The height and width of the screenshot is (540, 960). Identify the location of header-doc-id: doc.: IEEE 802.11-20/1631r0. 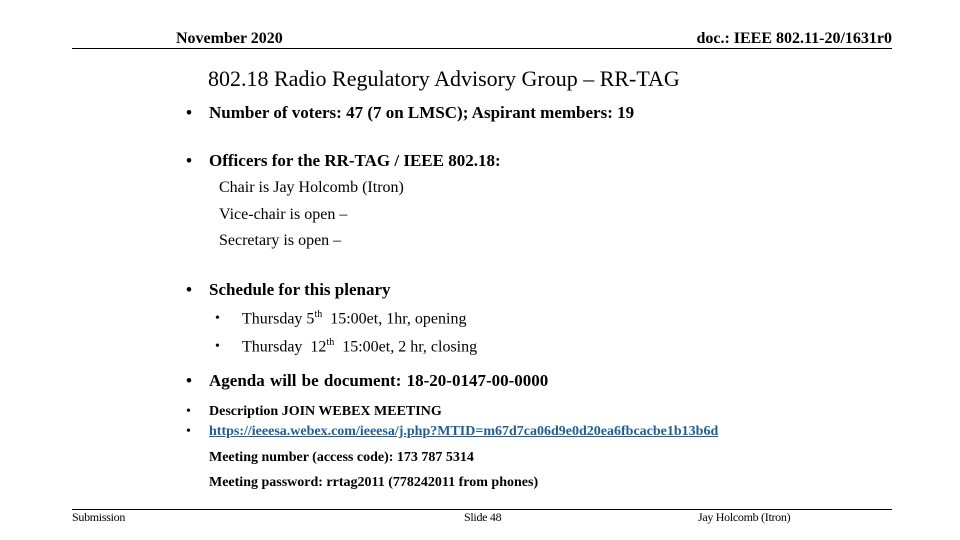
(794, 38).